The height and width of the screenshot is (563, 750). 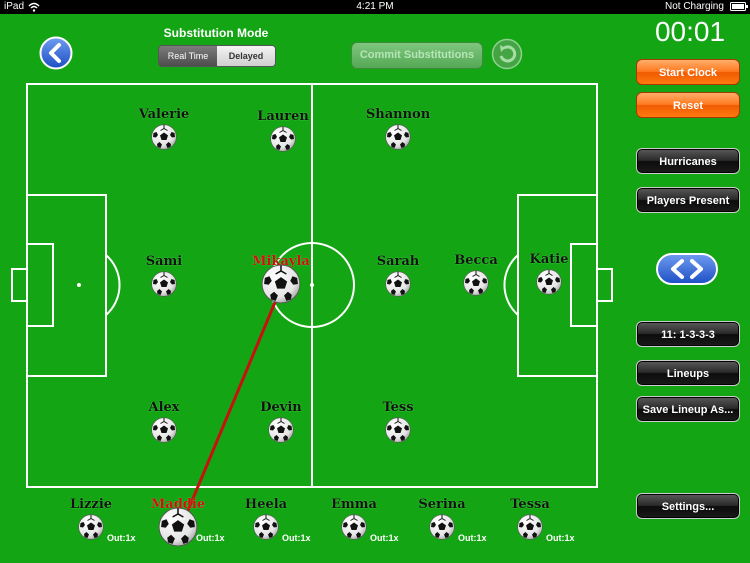 What do you see at coordinates (476, 260) in the screenshot?
I see `field-player-name: Becca` at bounding box center [476, 260].